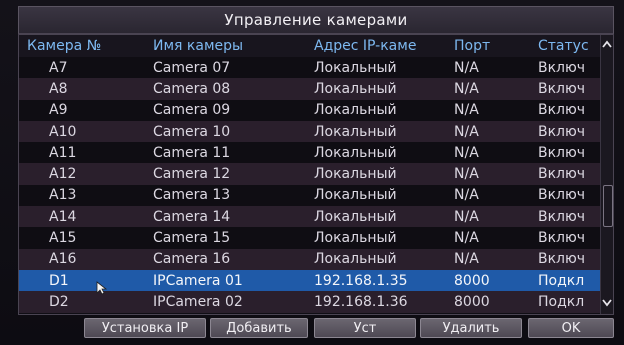 This screenshot has height=345, width=624. What do you see at coordinates (192, 67) in the screenshot?
I see `camera-name-cell: Camera 07` at bounding box center [192, 67].